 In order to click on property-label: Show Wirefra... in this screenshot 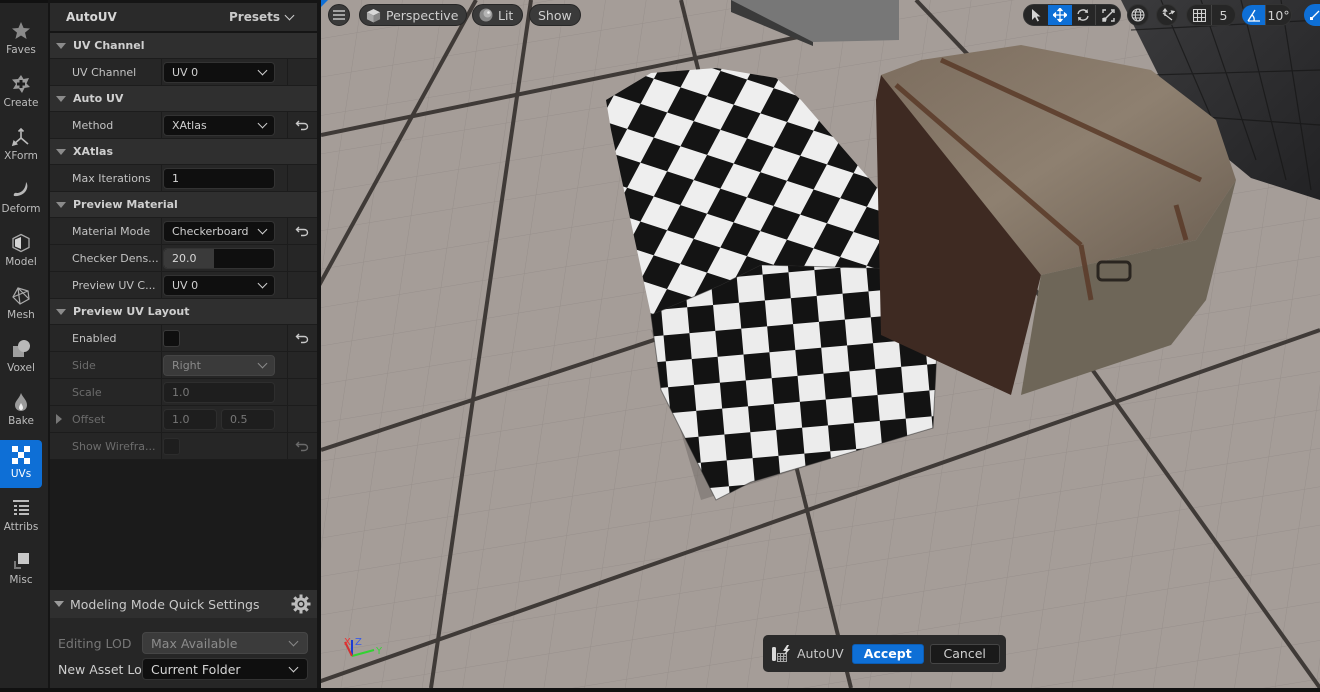, I will do `click(106, 446)`.